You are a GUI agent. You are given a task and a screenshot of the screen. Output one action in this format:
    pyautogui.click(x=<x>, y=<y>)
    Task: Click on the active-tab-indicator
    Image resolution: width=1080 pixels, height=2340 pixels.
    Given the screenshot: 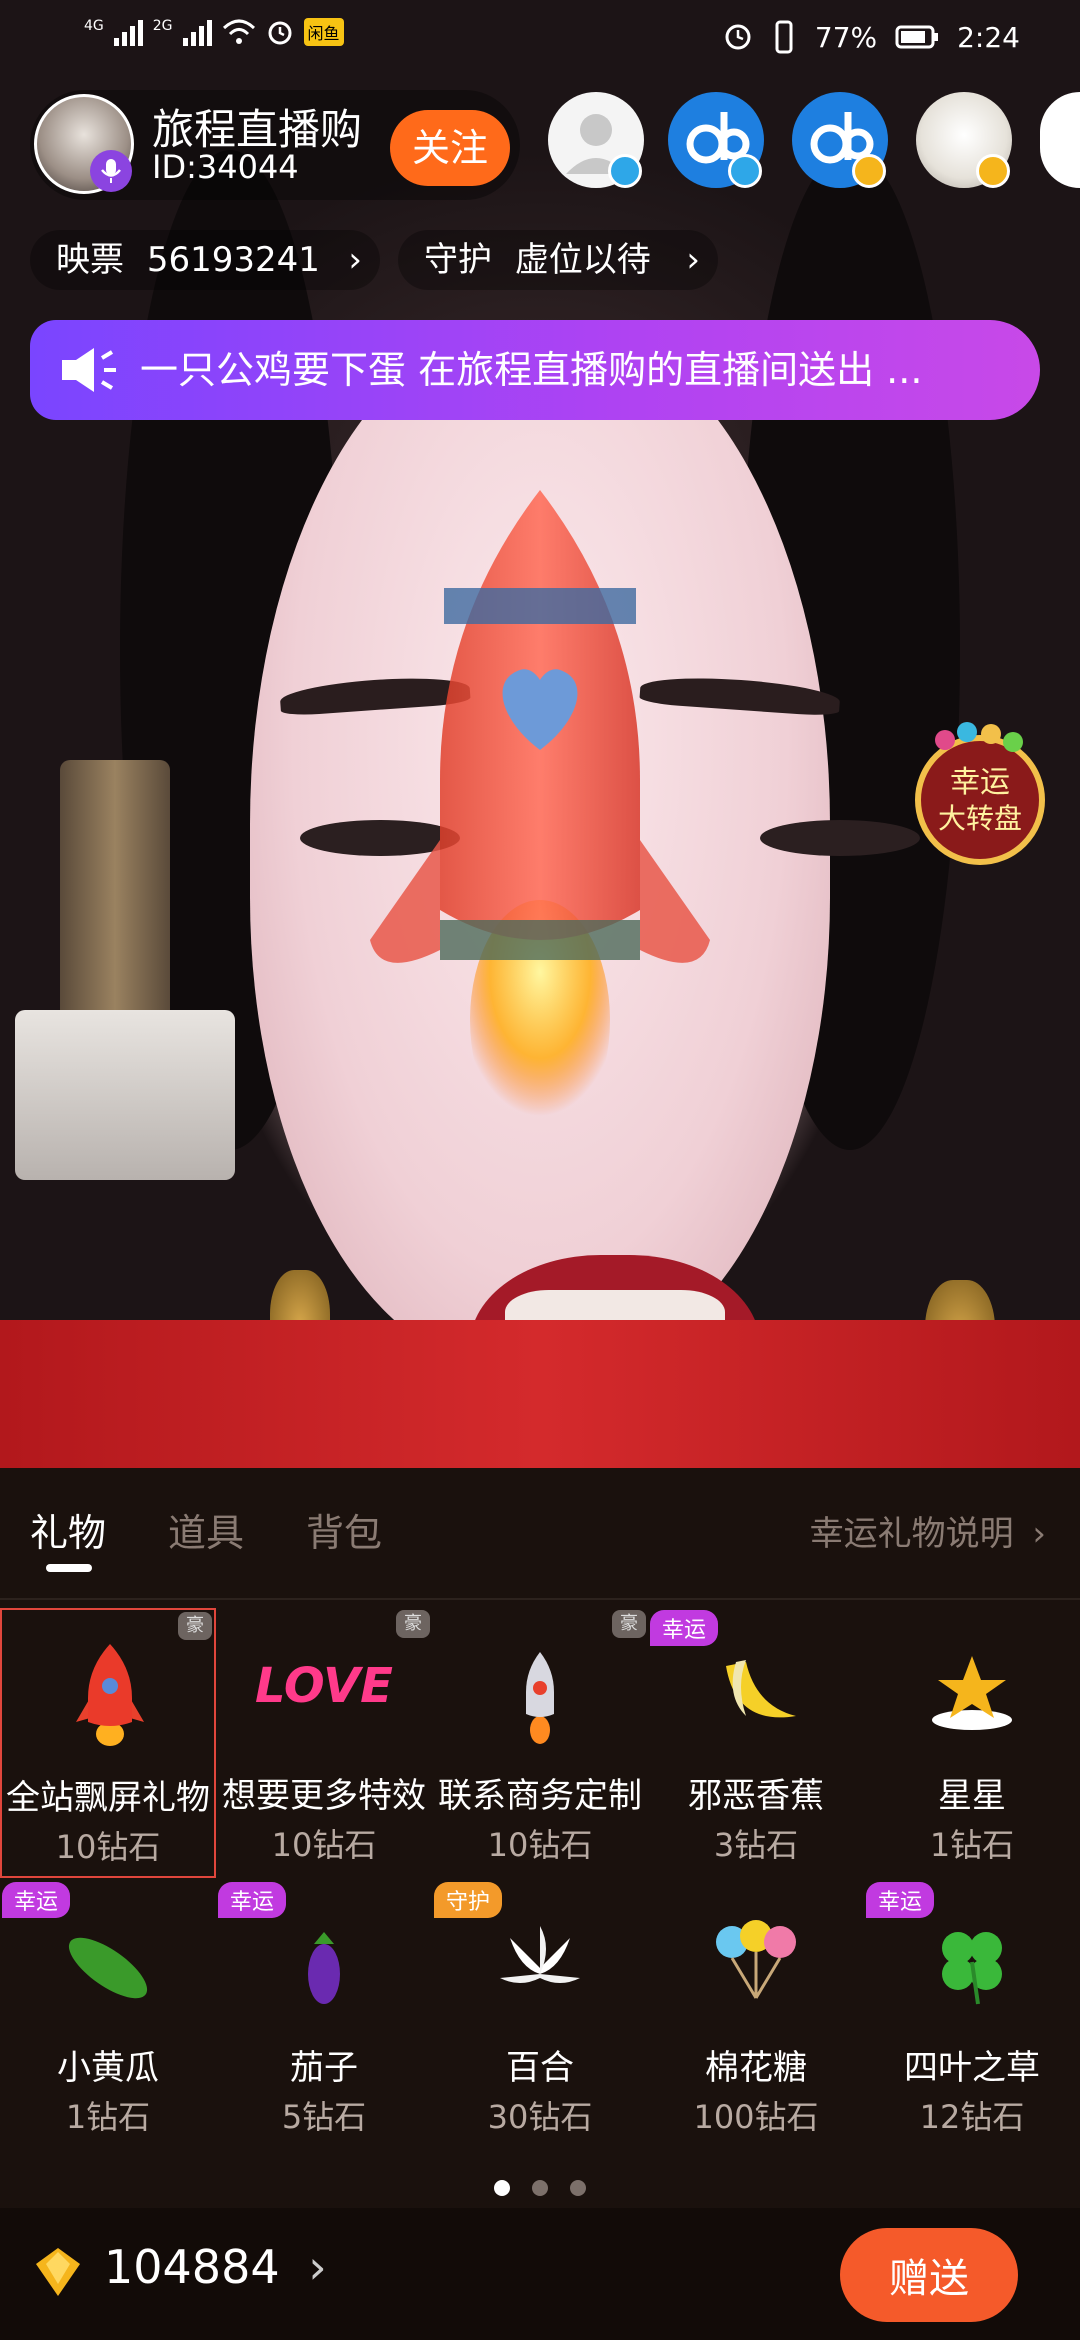 What is the action you would take?
    pyautogui.click(x=69, y=1568)
    